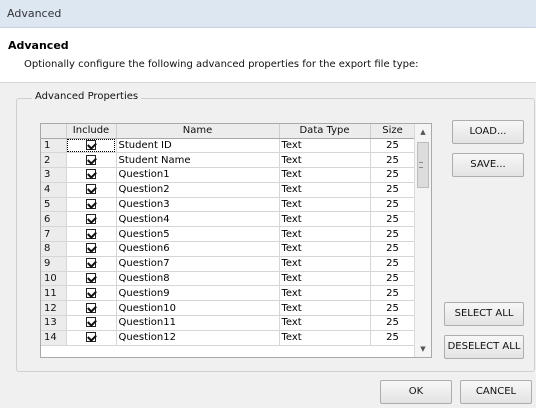  I want to click on table-row: 7 Question5 Text 25, so click(228, 234).